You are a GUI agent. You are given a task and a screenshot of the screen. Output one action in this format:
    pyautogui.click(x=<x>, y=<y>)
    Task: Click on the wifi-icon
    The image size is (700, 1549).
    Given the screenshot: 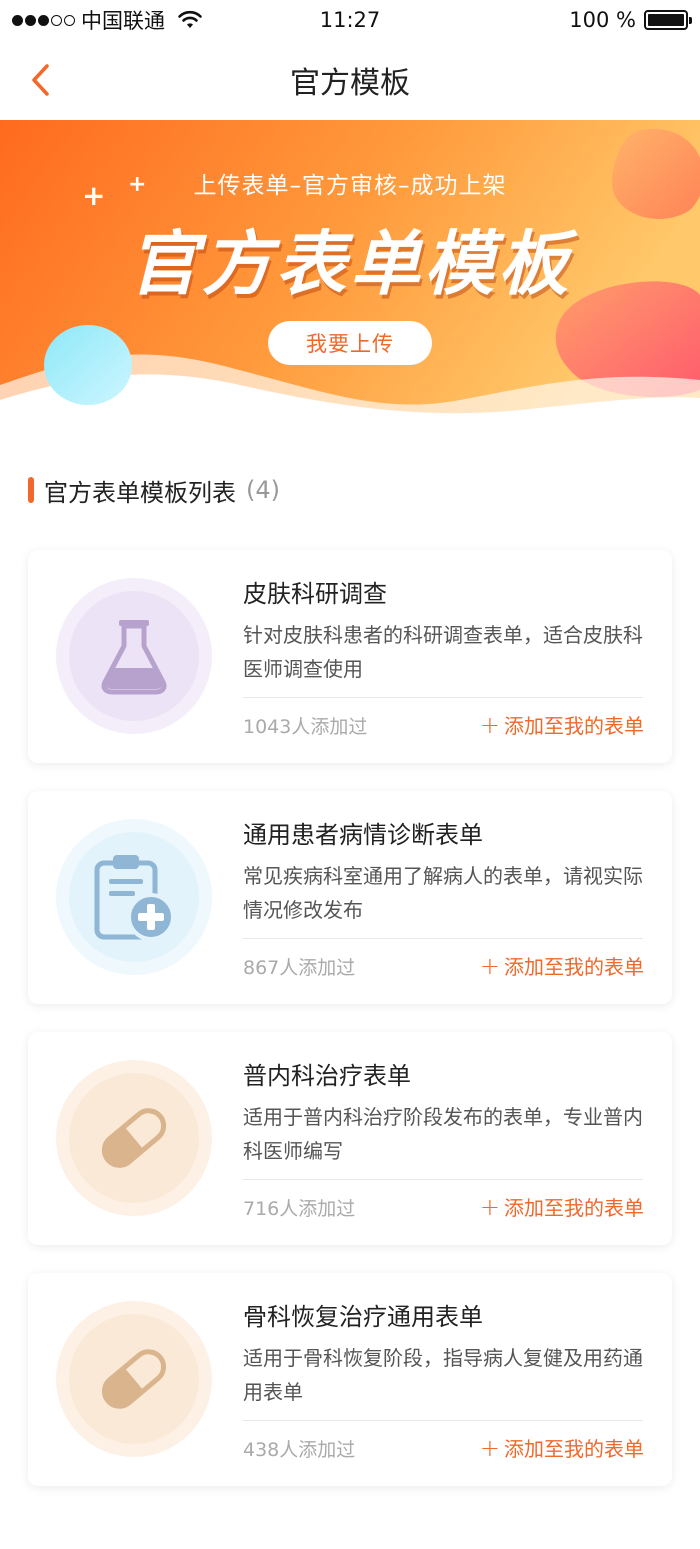 What is the action you would take?
    pyautogui.click(x=190, y=19)
    